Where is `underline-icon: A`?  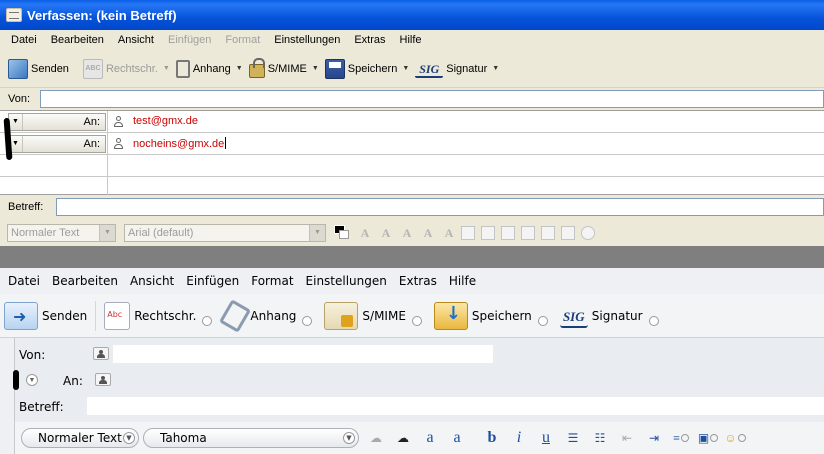
underline-icon: A is located at coordinates (449, 232).